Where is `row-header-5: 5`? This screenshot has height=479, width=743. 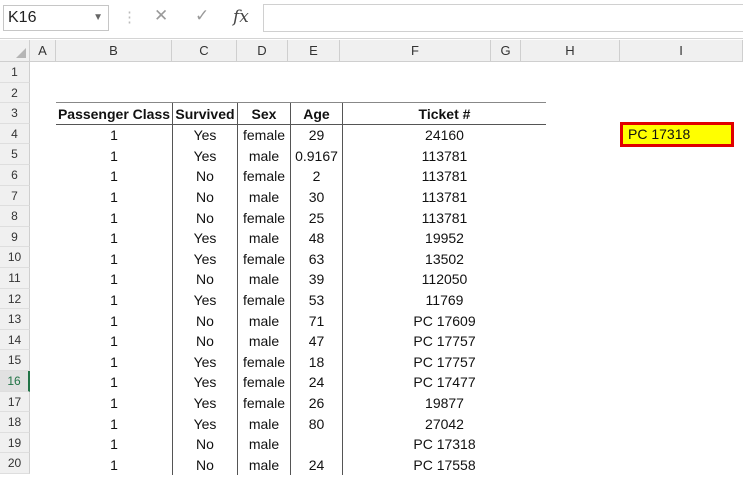 row-header-5: 5 is located at coordinates (15, 154).